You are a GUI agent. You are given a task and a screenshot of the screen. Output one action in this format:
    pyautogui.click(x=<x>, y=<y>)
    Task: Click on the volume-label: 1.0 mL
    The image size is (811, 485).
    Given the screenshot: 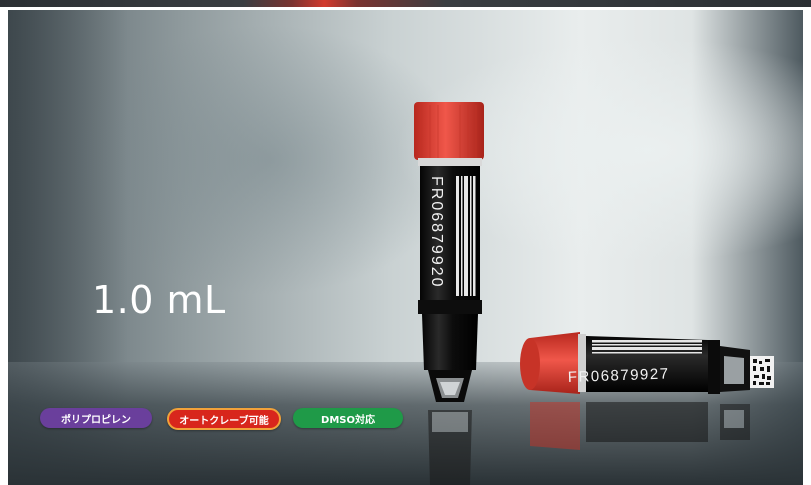 What is the action you would take?
    pyautogui.click(x=159, y=300)
    